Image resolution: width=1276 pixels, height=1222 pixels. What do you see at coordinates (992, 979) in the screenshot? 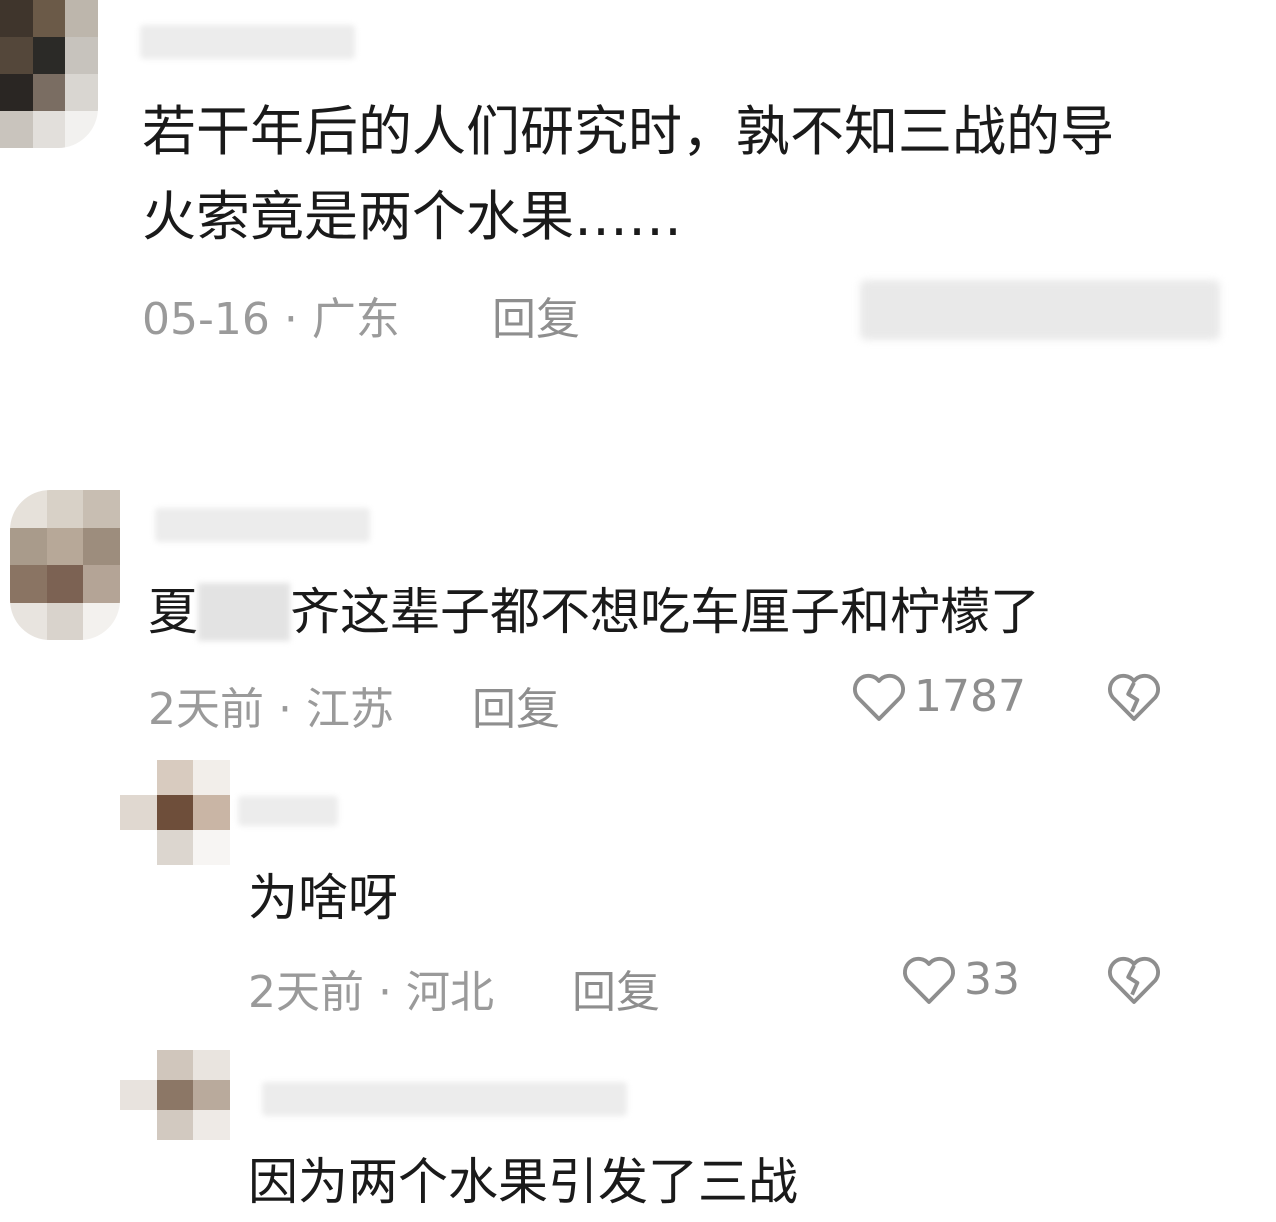
I see `like-count: 33` at bounding box center [992, 979].